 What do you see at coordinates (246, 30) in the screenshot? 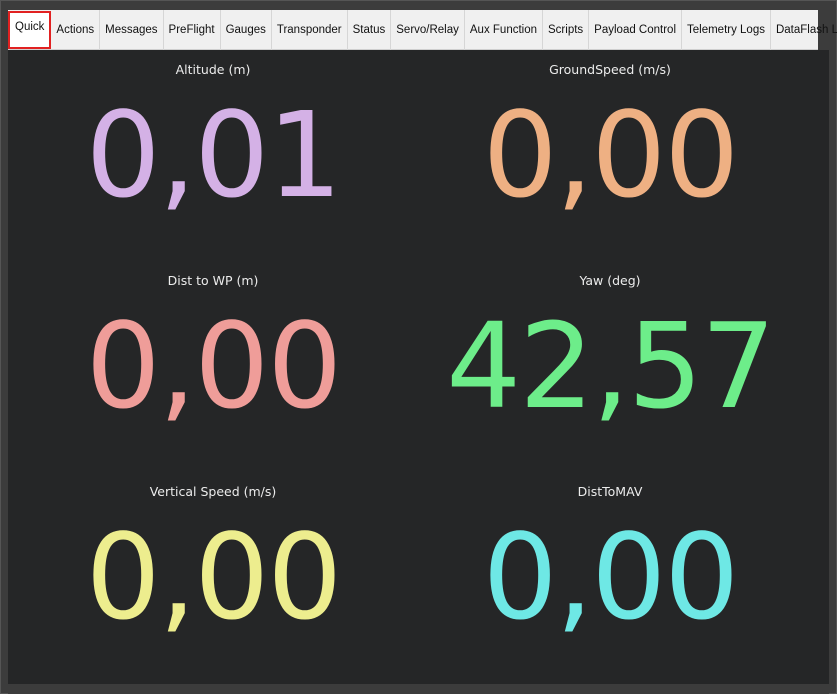
I see `tab-gauges: Gauges` at bounding box center [246, 30].